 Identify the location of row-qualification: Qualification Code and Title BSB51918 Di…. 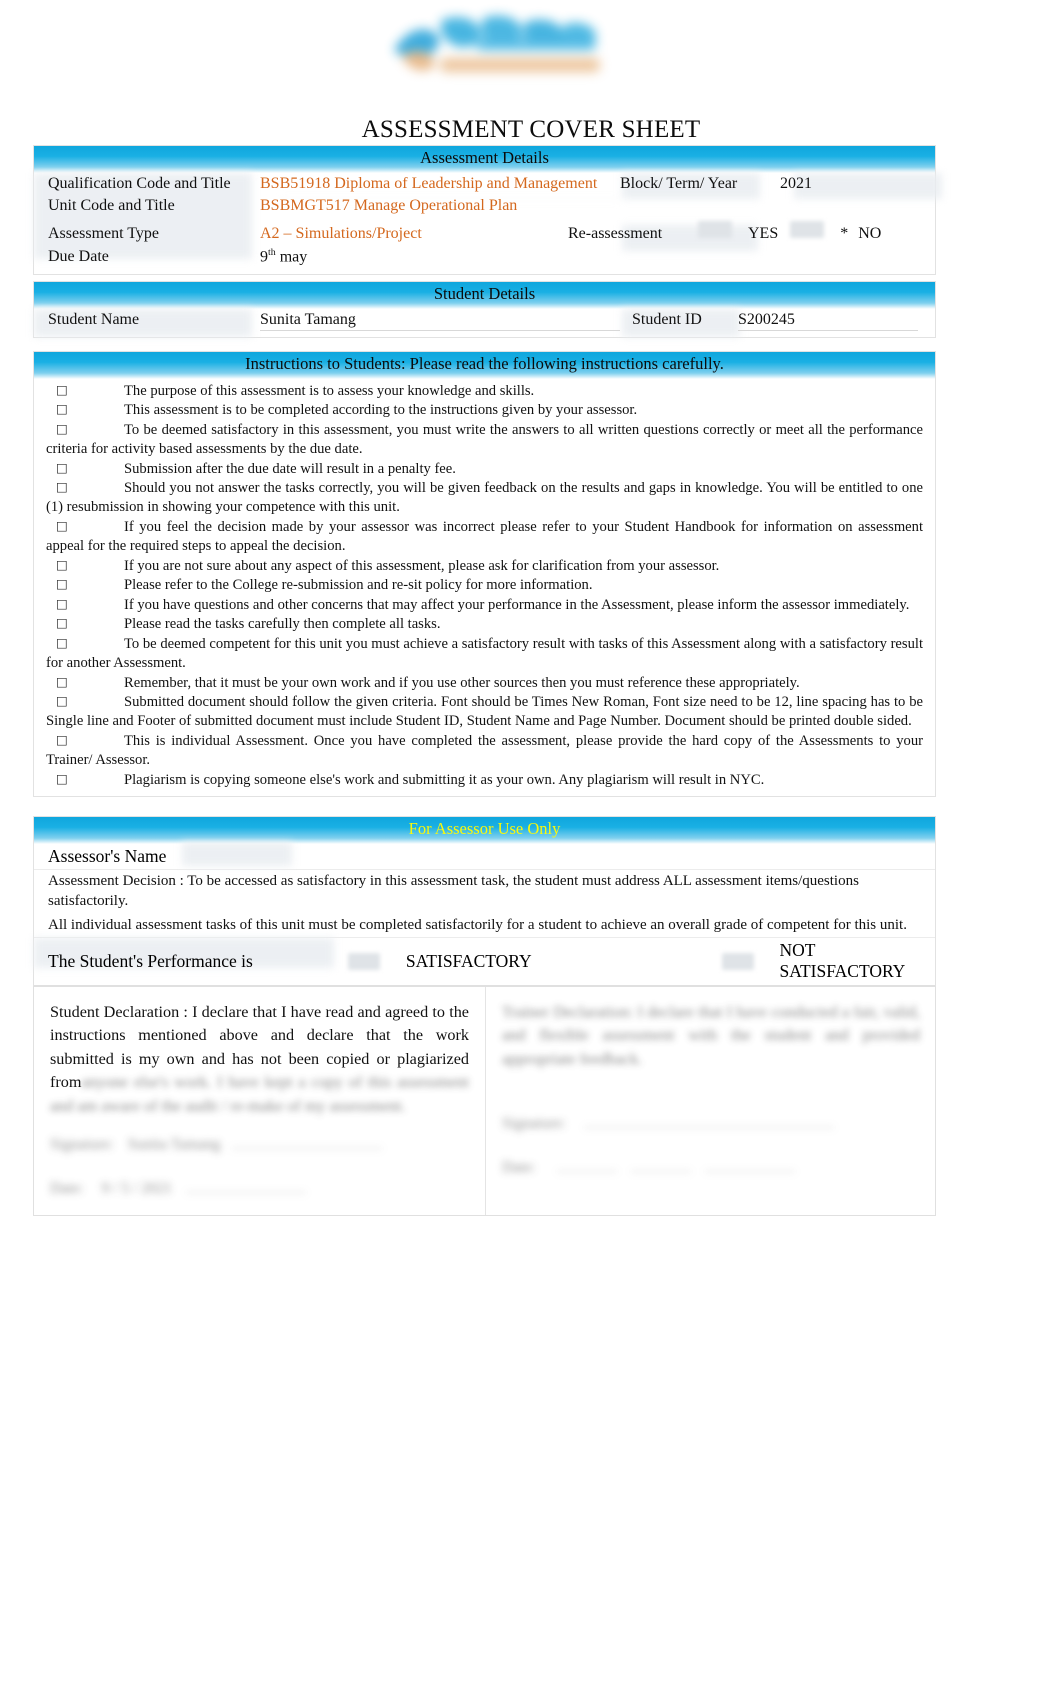
(484, 184).